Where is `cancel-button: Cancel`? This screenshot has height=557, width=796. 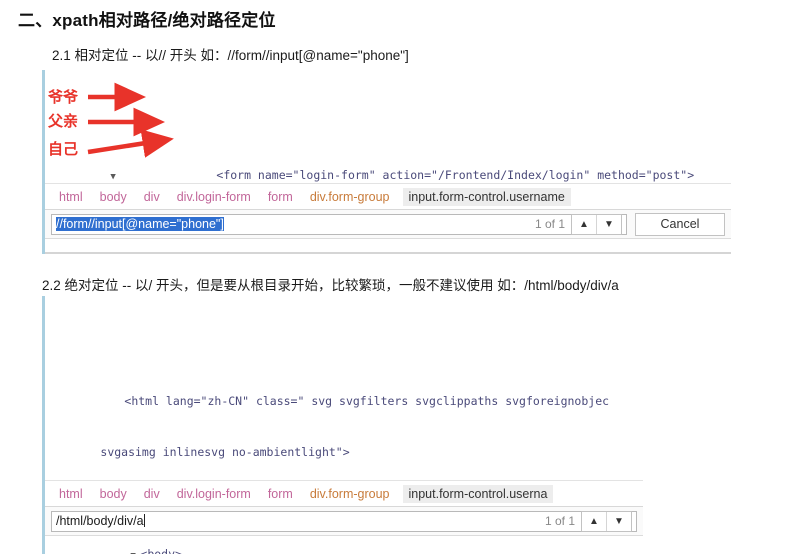
cancel-button: Cancel is located at coordinates (680, 224).